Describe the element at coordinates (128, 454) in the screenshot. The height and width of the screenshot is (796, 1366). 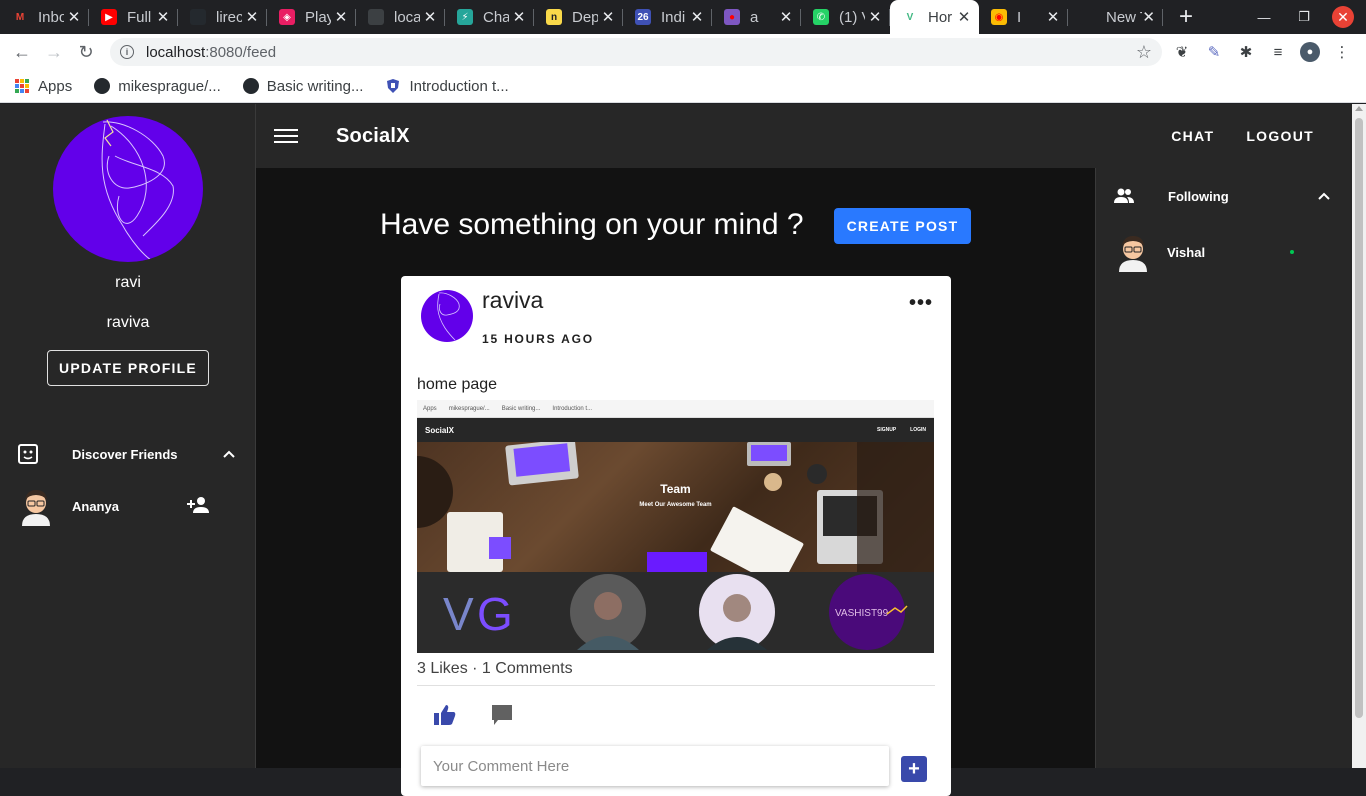
I see `discover-friends-header: Discover Friends` at that location.